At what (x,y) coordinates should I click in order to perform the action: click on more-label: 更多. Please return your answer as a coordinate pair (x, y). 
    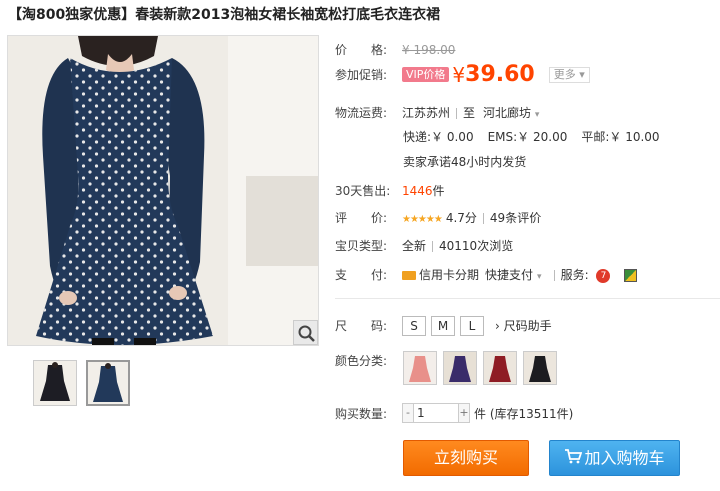
    Looking at the image, I should click on (564, 74).